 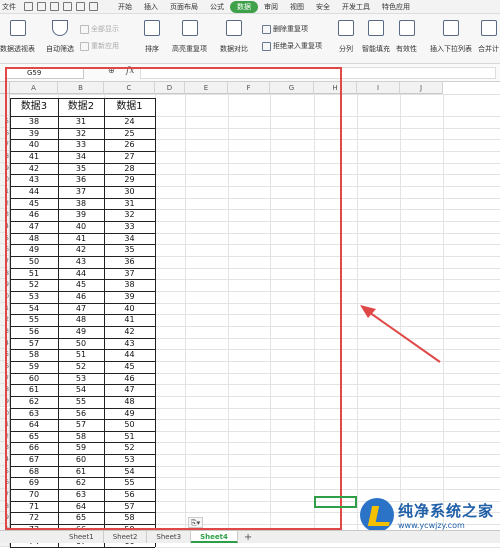 What do you see at coordinates (377, 515) in the screenshot?
I see `watermark-logo-icon` at bounding box center [377, 515].